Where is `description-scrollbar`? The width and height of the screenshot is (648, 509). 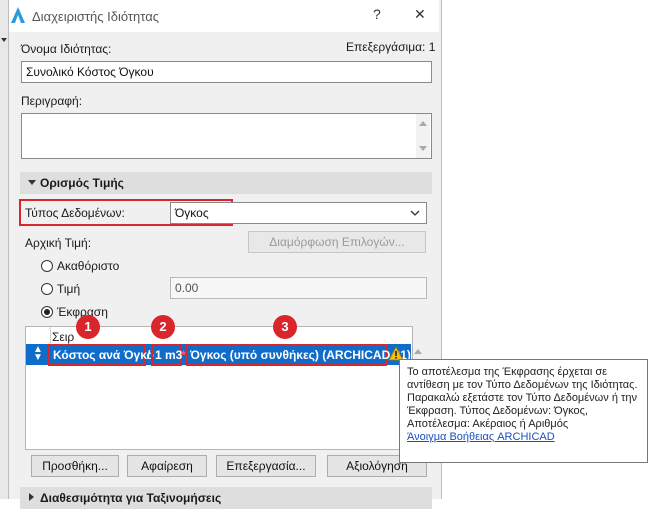 description-scrollbar is located at coordinates (423, 136).